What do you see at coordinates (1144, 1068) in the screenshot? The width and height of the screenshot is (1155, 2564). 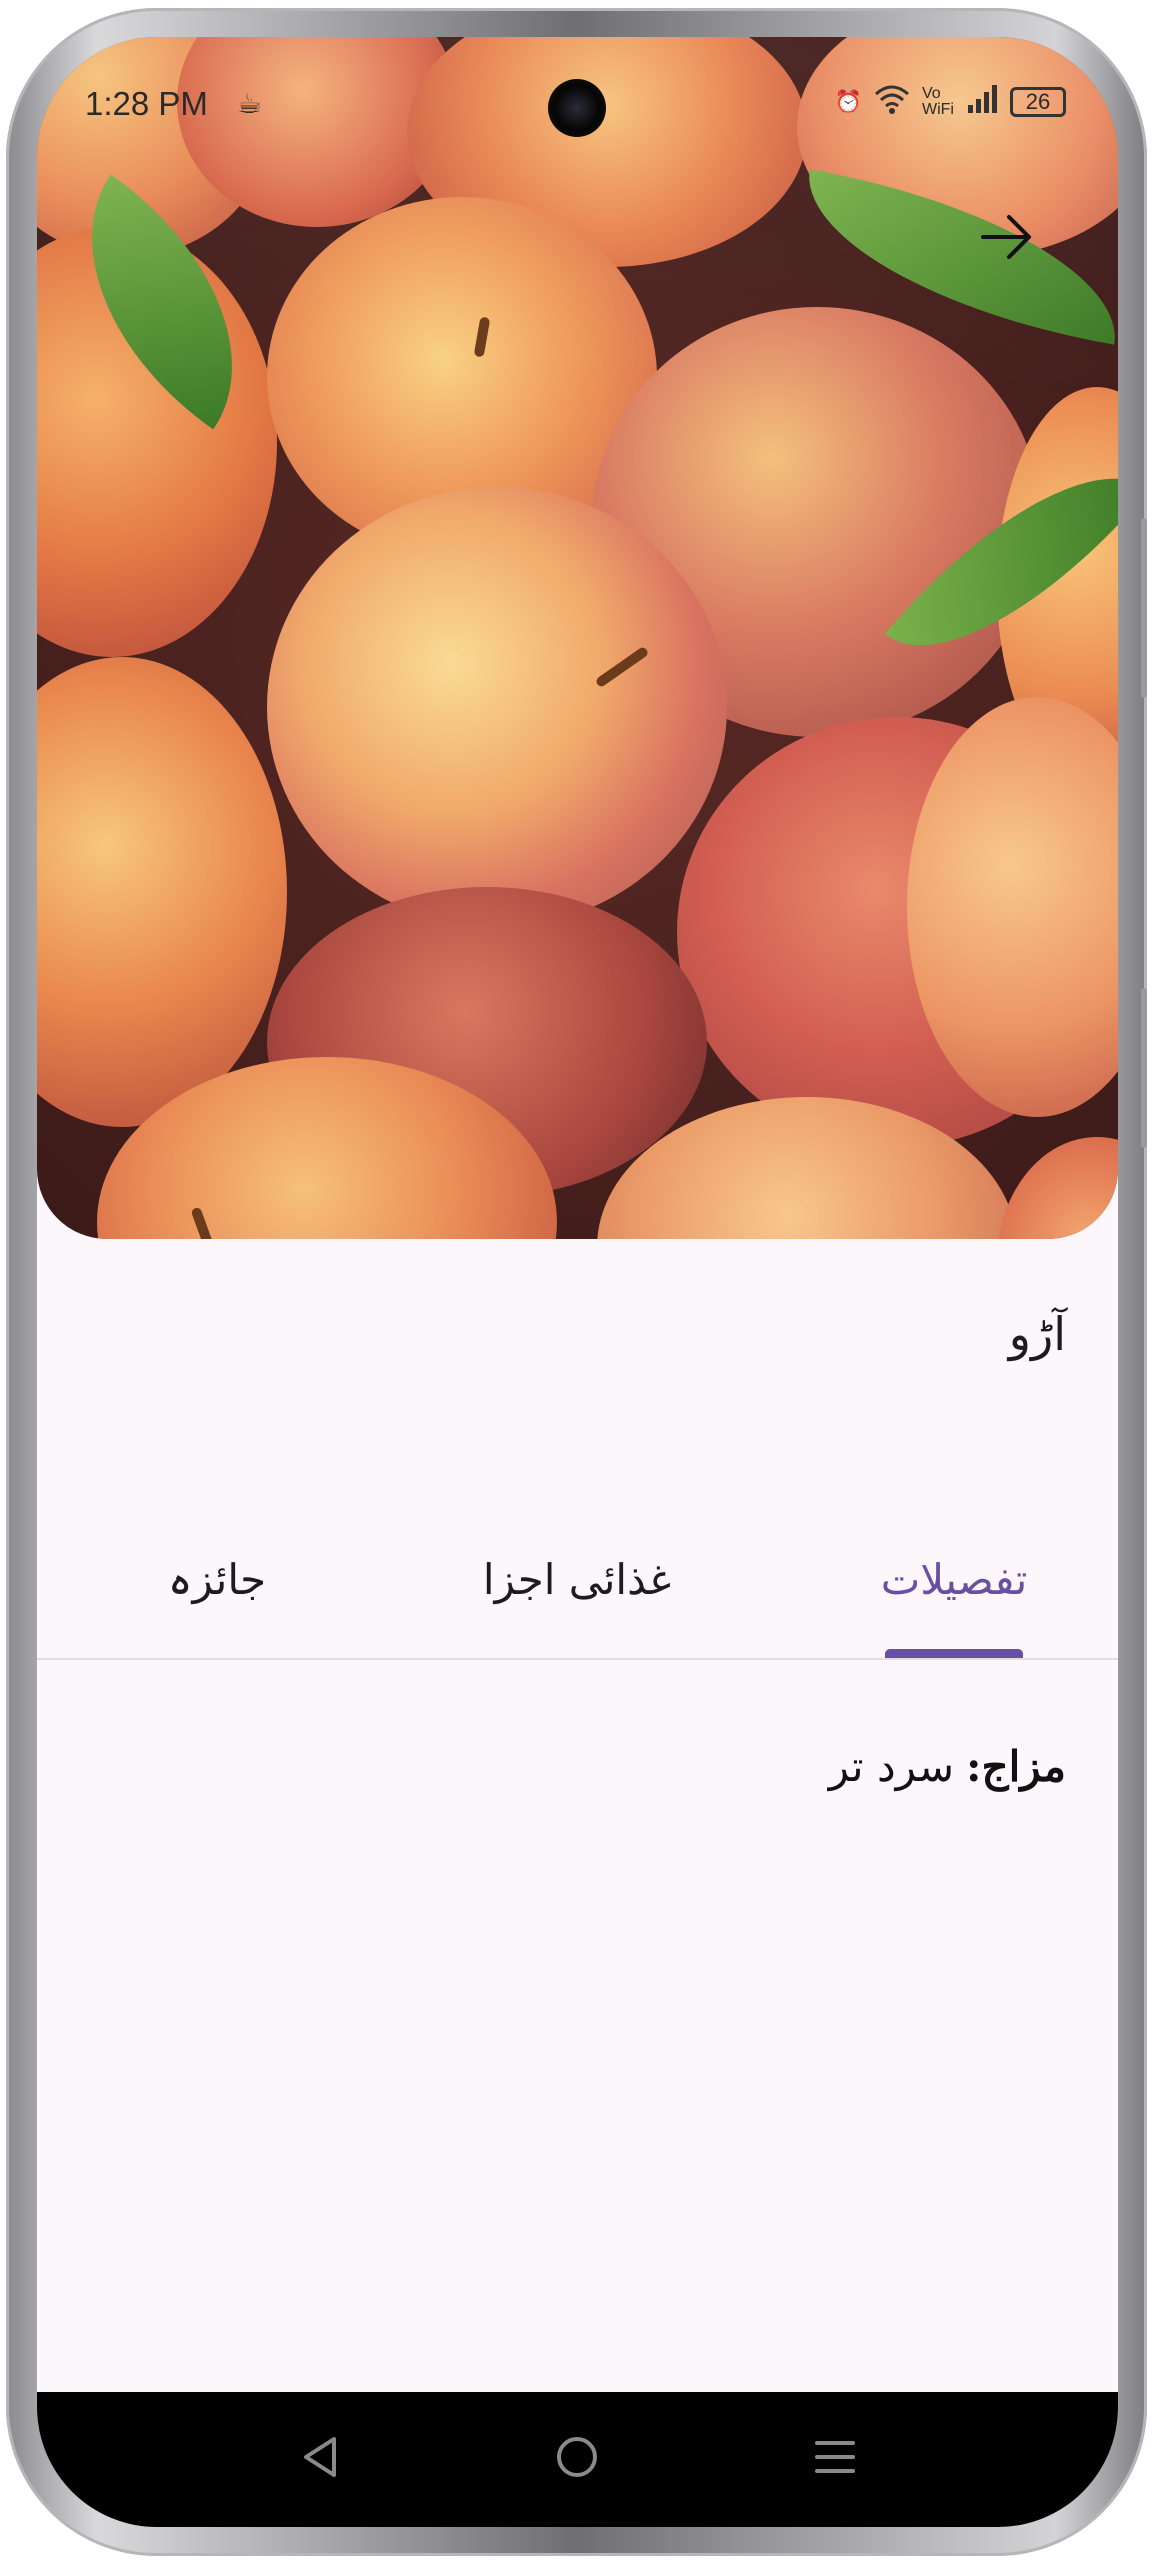 I see `power-button` at bounding box center [1144, 1068].